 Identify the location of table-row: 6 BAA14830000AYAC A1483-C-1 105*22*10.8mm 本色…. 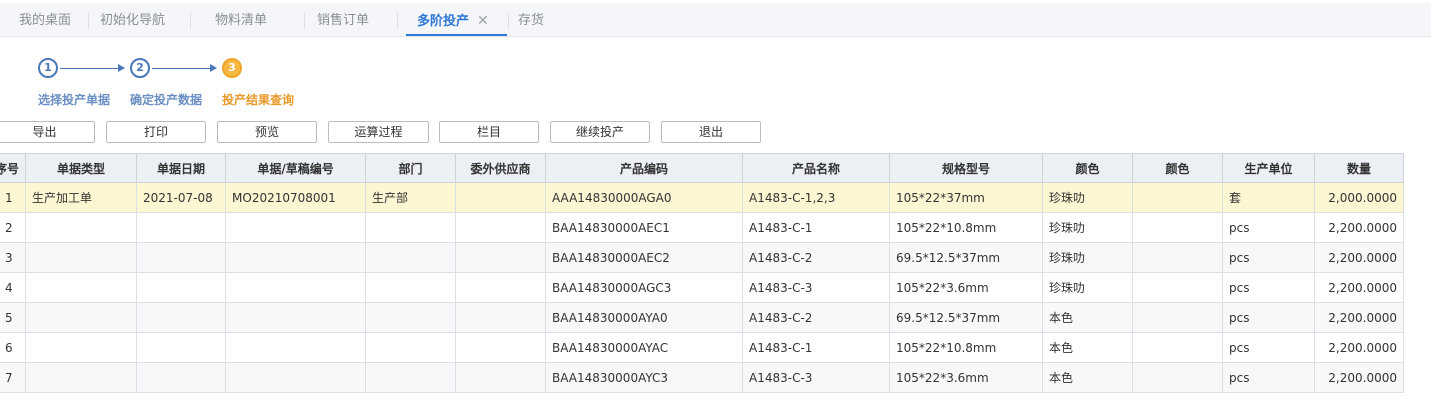
(702, 347).